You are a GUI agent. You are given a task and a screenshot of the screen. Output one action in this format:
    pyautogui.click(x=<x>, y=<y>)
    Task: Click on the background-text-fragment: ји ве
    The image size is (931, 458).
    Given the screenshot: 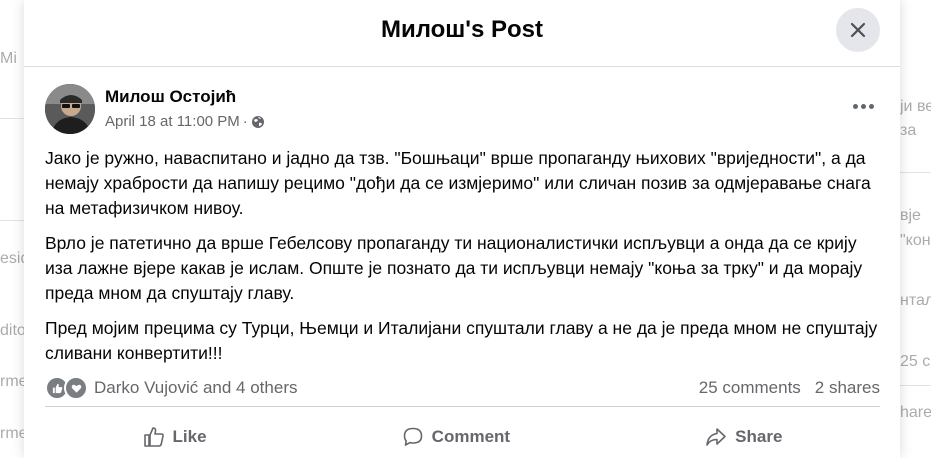 What is the action you would take?
    pyautogui.click(x=915, y=106)
    